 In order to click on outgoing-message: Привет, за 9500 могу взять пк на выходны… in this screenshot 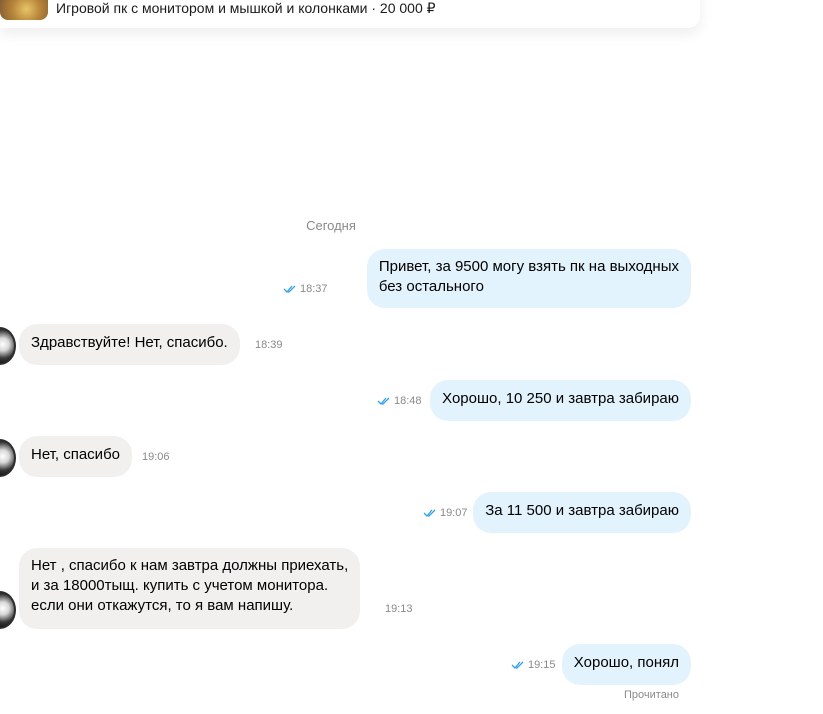, I will do `click(528, 278)`.